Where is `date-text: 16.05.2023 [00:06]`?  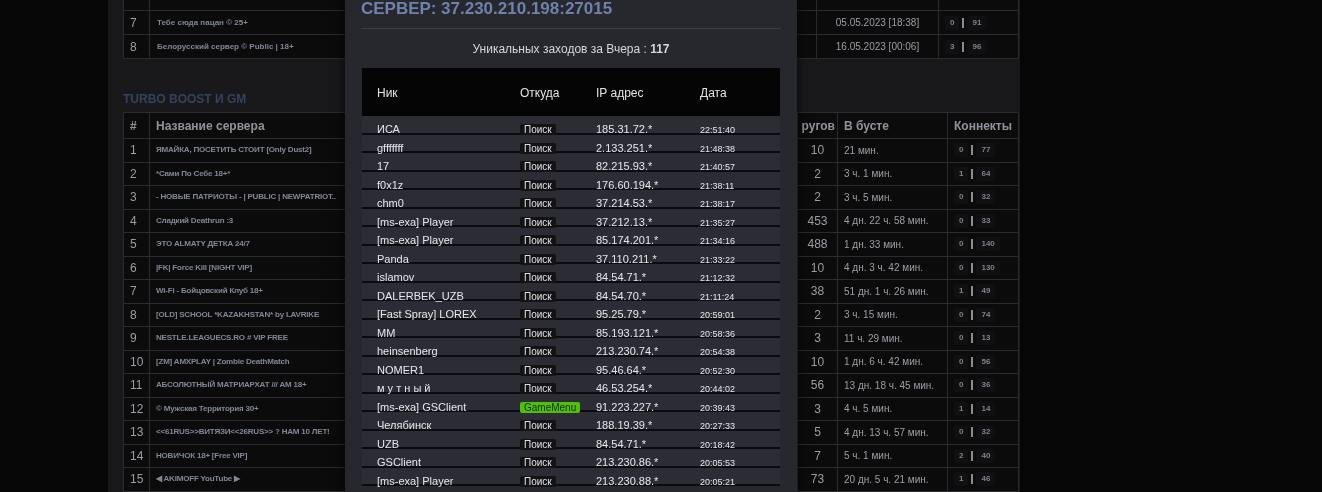
date-text: 16.05.2023 [00:06] is located at coordinates (878, 47).